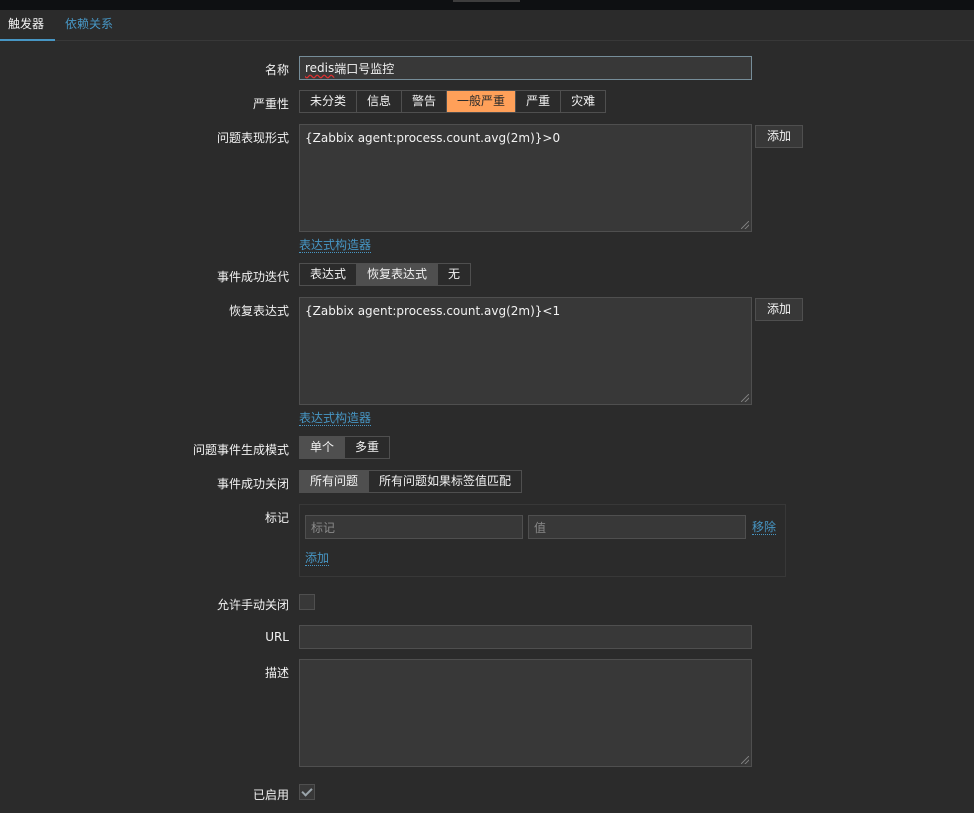  Describe the element at coordinates (486, 1) in the screenshot. I see `top-bar-tab` at that location.